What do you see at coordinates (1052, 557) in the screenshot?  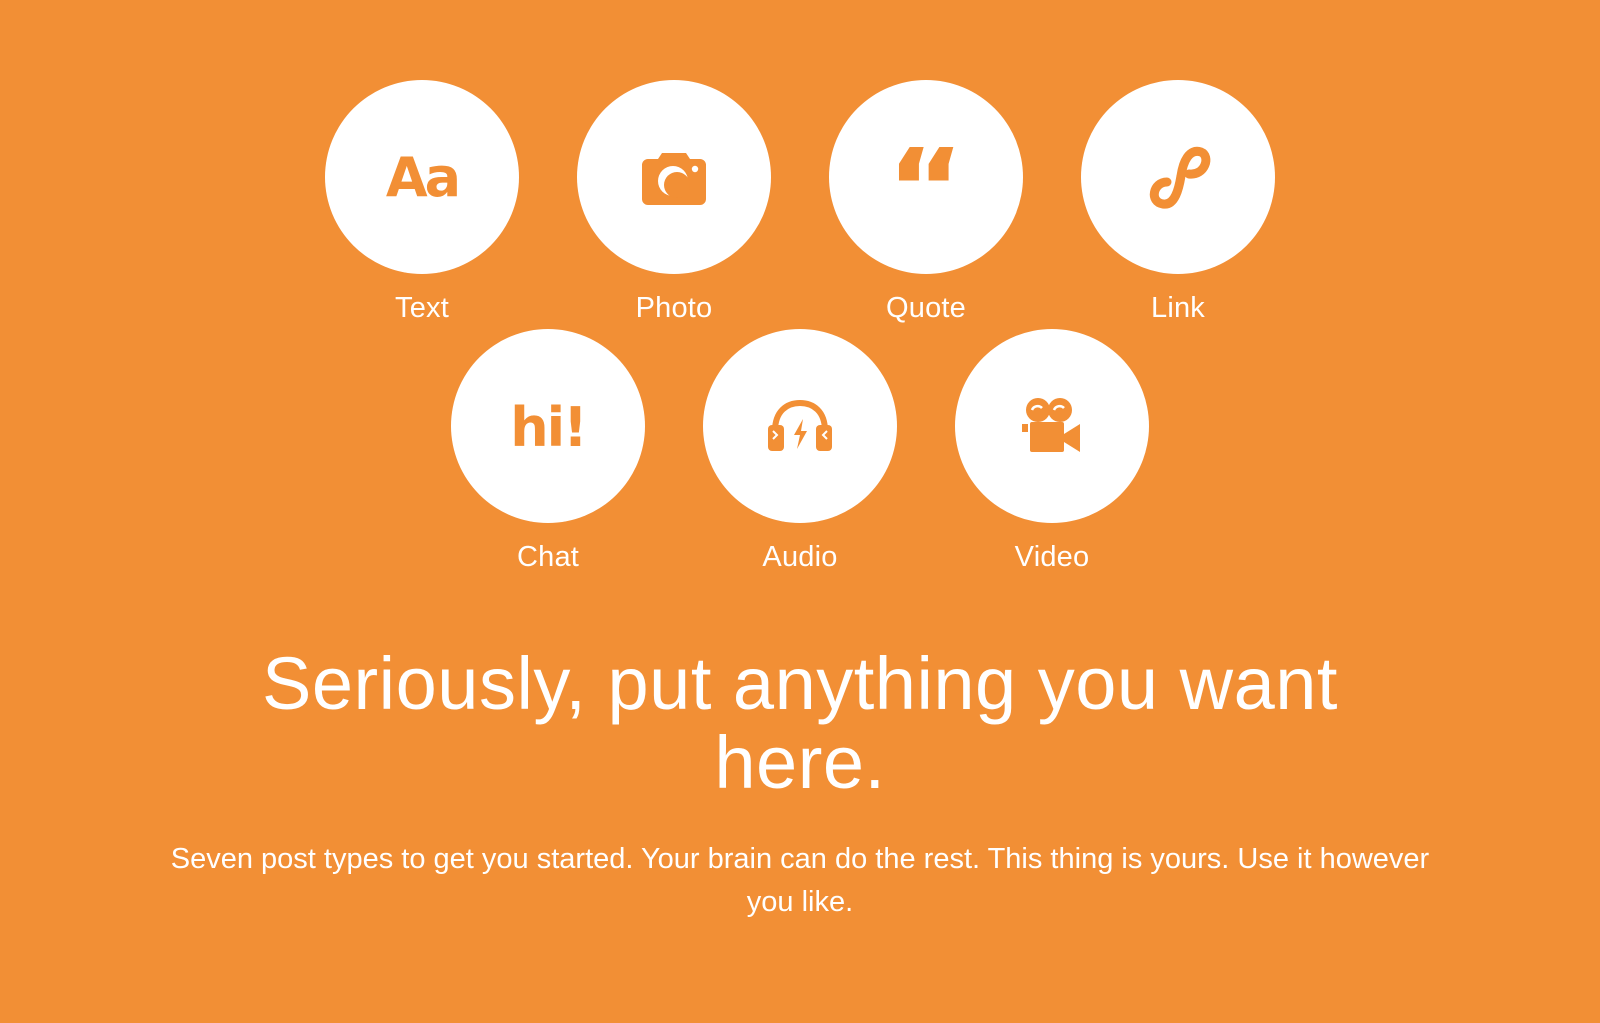 I see `post-type-label: Video` at bounding box center [1052, 557].